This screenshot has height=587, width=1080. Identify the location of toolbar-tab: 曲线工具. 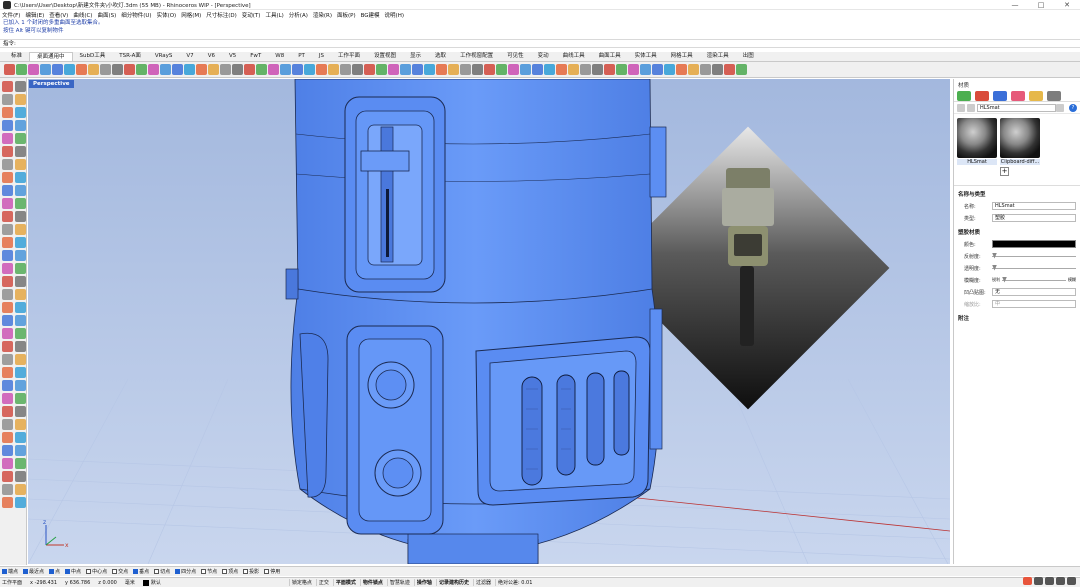
(574, 56).